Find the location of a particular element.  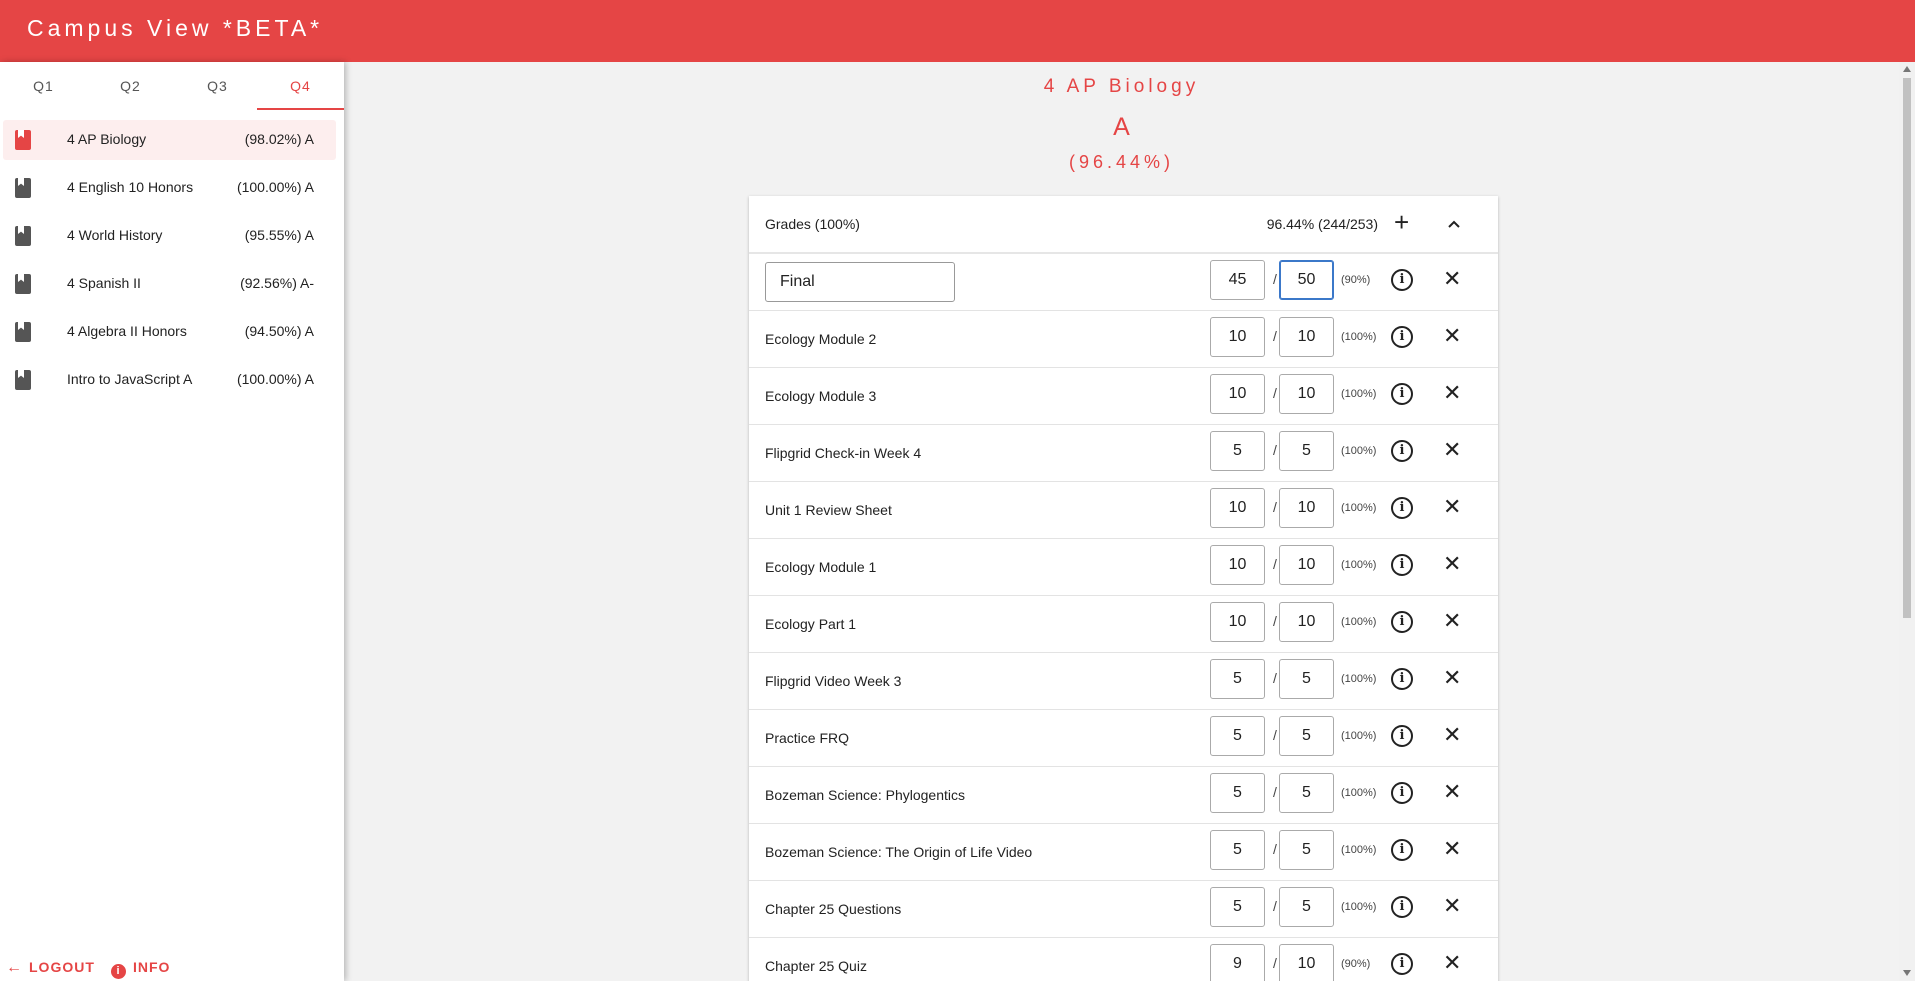

logout-button: ← LOGOUT is located at coordinates (50, 966).